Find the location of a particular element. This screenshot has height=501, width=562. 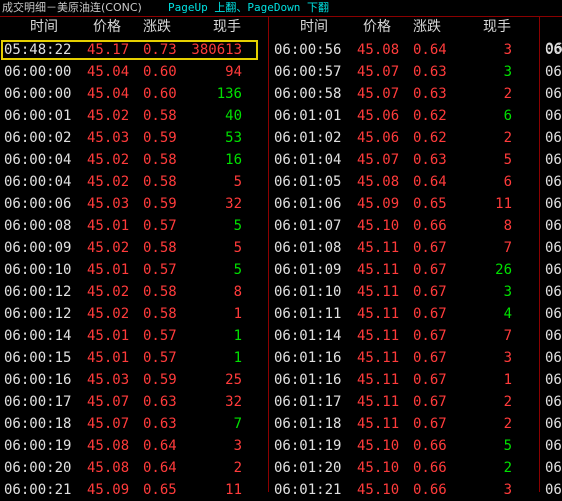

trade-row: 06:00:06 45.03 0.59 32 is located at coordinates (133, 204).